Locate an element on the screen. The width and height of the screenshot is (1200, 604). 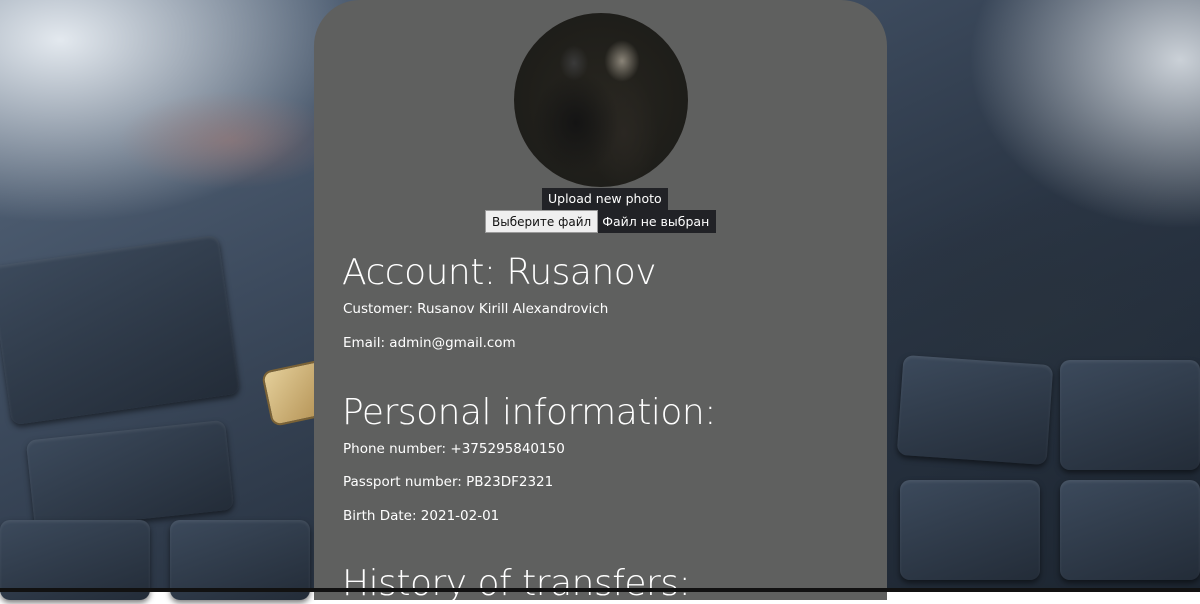
account-heading: Account: Rusanov is located at coordinates (499, 272).